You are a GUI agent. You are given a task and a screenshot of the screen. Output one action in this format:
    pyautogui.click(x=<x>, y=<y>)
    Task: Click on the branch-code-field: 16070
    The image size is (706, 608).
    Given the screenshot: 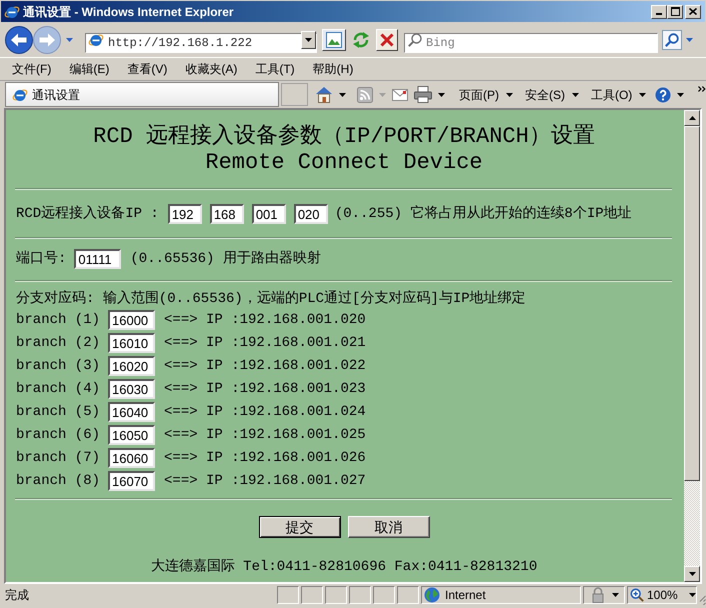 What is the action you would take?
    pyautogui.click(x=132, y=481)
    